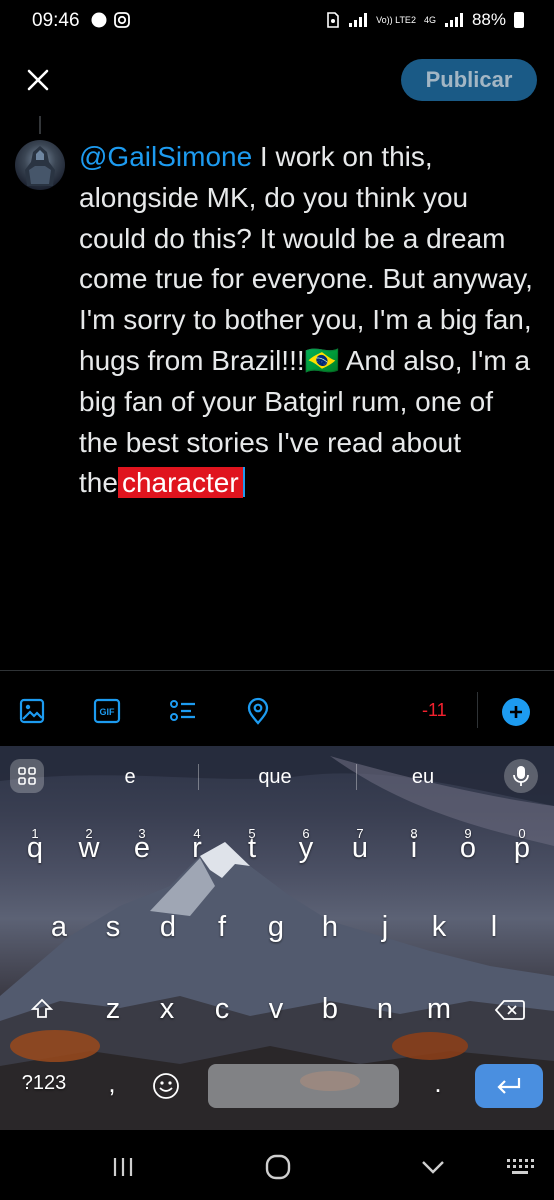 This screenshot has height=1200, width=554. What do you see at coordinates (522, 845) in the screenshot?
I see `key-p: 0p` at bounding box center [522, 845].